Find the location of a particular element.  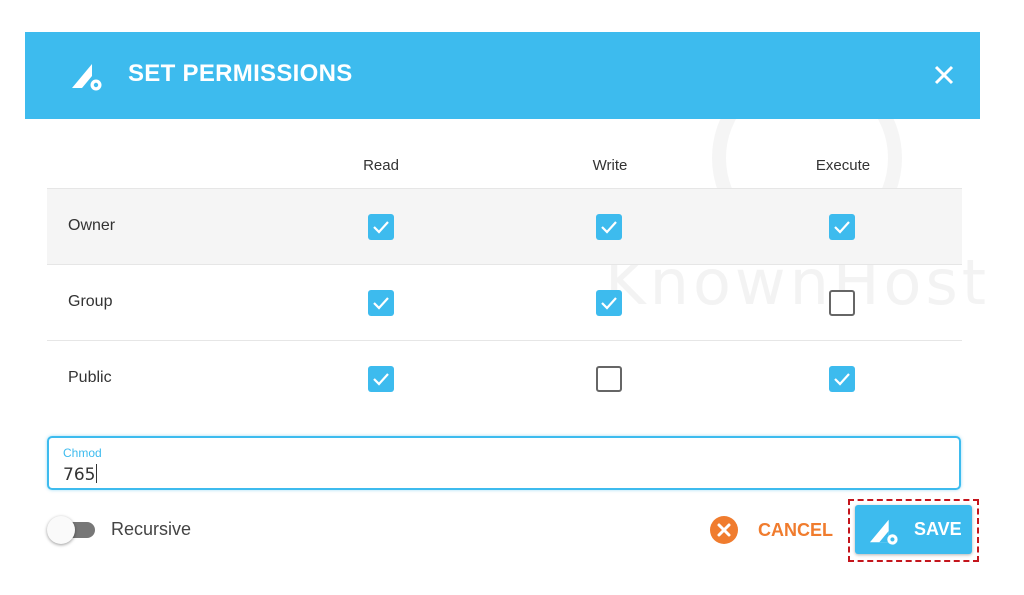

owner-read-checkbox is located at coordinates (381, 227).